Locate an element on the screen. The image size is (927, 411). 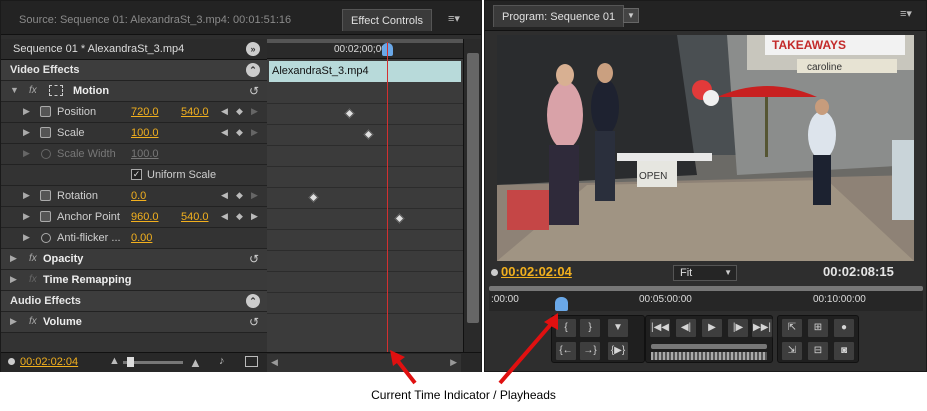
annotation-caption: Current Time Indicator / Playheads is located at coordinates (463, 395).